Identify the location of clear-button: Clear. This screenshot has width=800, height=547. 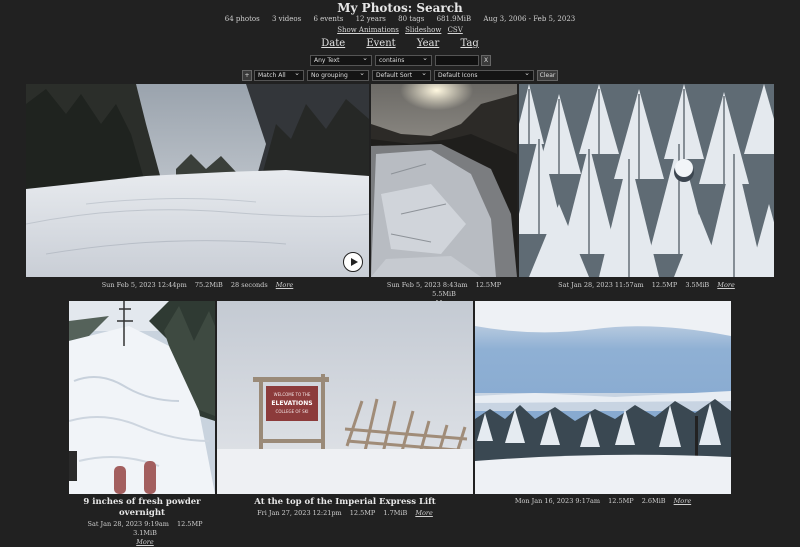
(547, 75).